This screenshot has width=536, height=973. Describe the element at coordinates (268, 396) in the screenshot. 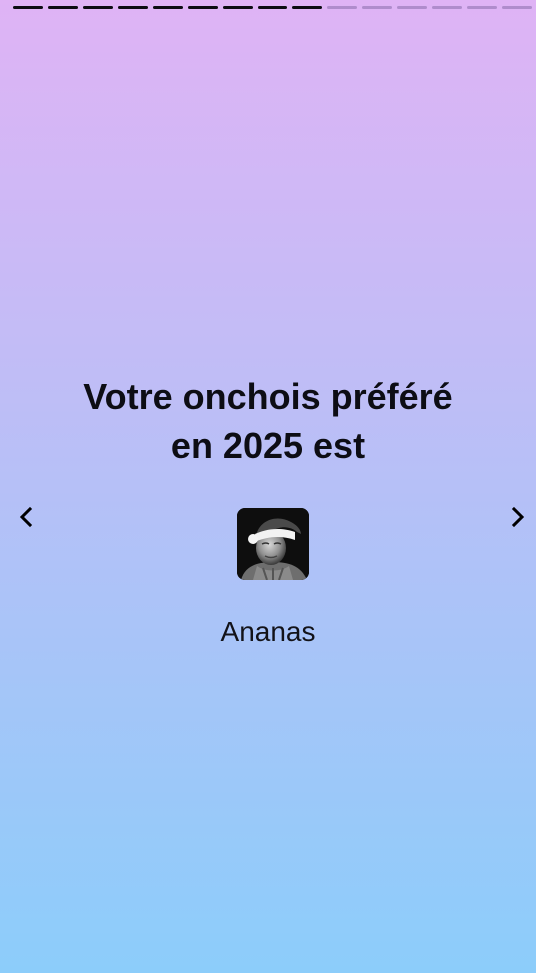

I see `story-title-line-1: Votre onchois préféré` at that location.